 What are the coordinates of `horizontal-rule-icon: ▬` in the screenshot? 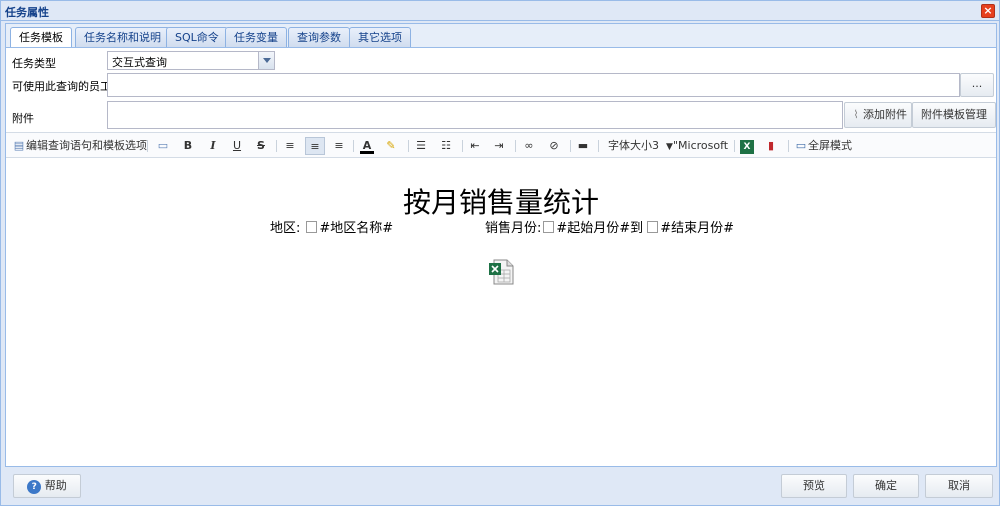 It's located at (583, 145).